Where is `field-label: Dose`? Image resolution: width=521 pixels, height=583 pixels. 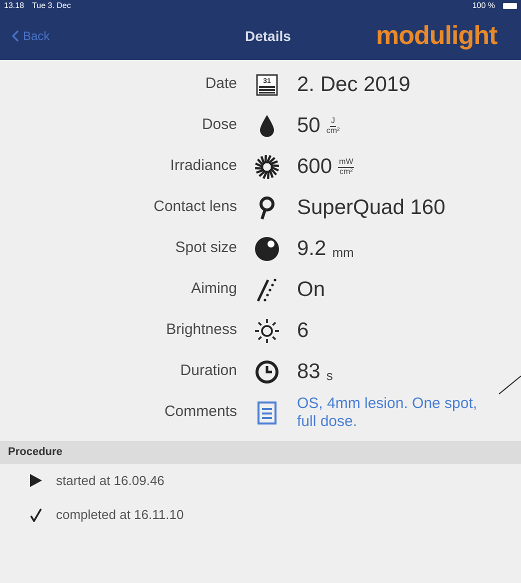 field-label: Dose is located at coordinates (218, 125).